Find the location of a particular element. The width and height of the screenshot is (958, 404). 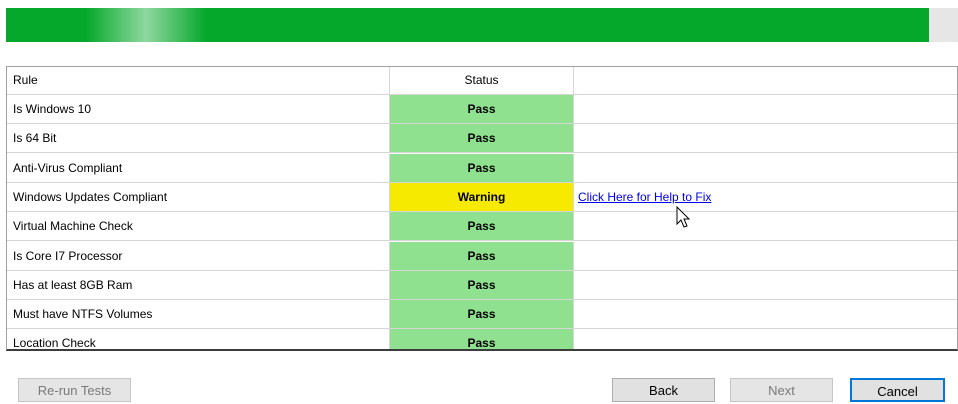

table-row: Is Windows 10 Pass is located at coordinates (482, 109).